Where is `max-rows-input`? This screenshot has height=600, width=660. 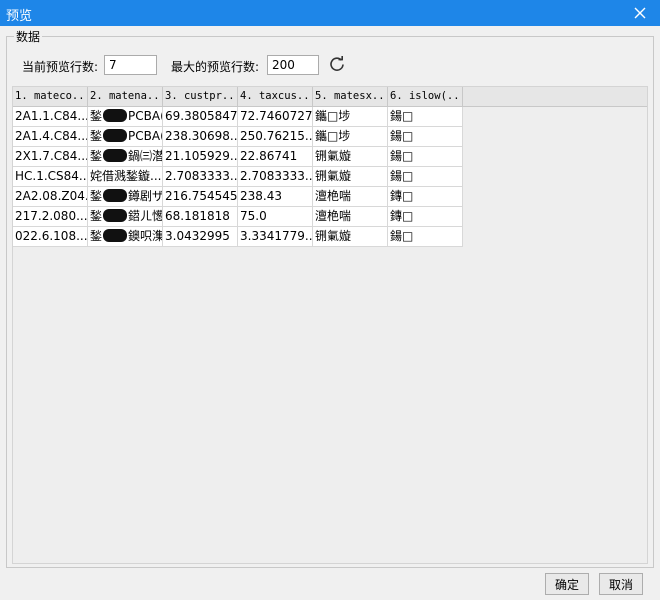 max-rows-input is located at coordinates (293, 65).